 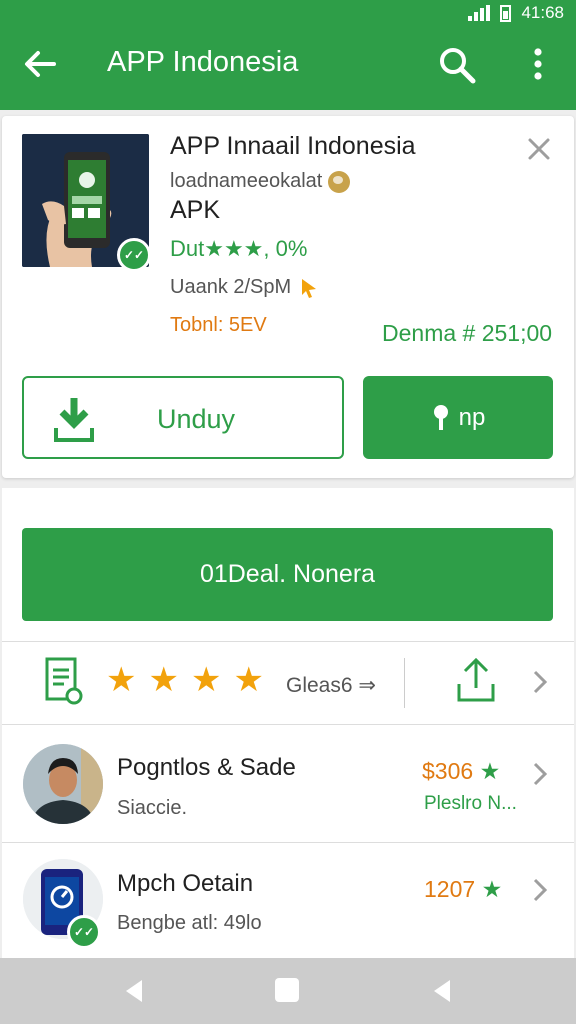 I want to click on avatar, so click(x=63, y=784).